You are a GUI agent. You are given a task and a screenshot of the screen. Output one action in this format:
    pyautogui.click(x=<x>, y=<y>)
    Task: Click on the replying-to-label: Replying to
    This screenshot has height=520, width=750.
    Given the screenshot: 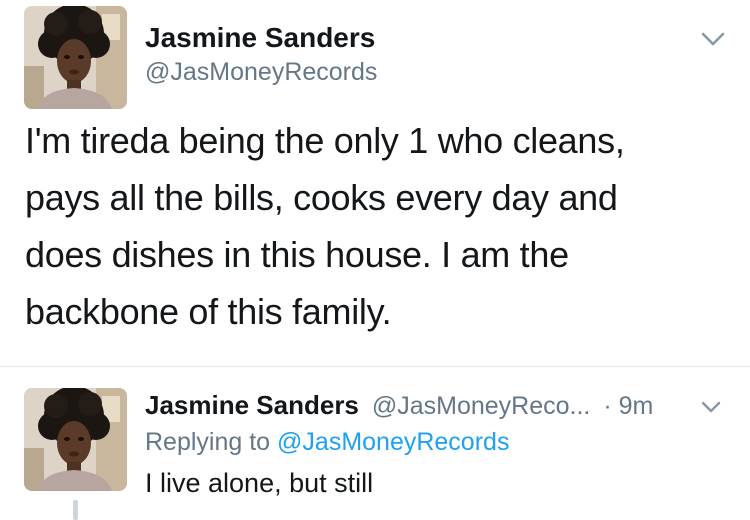 What is the action you would take?
    pyautogui.click(x=208, y=442)
    